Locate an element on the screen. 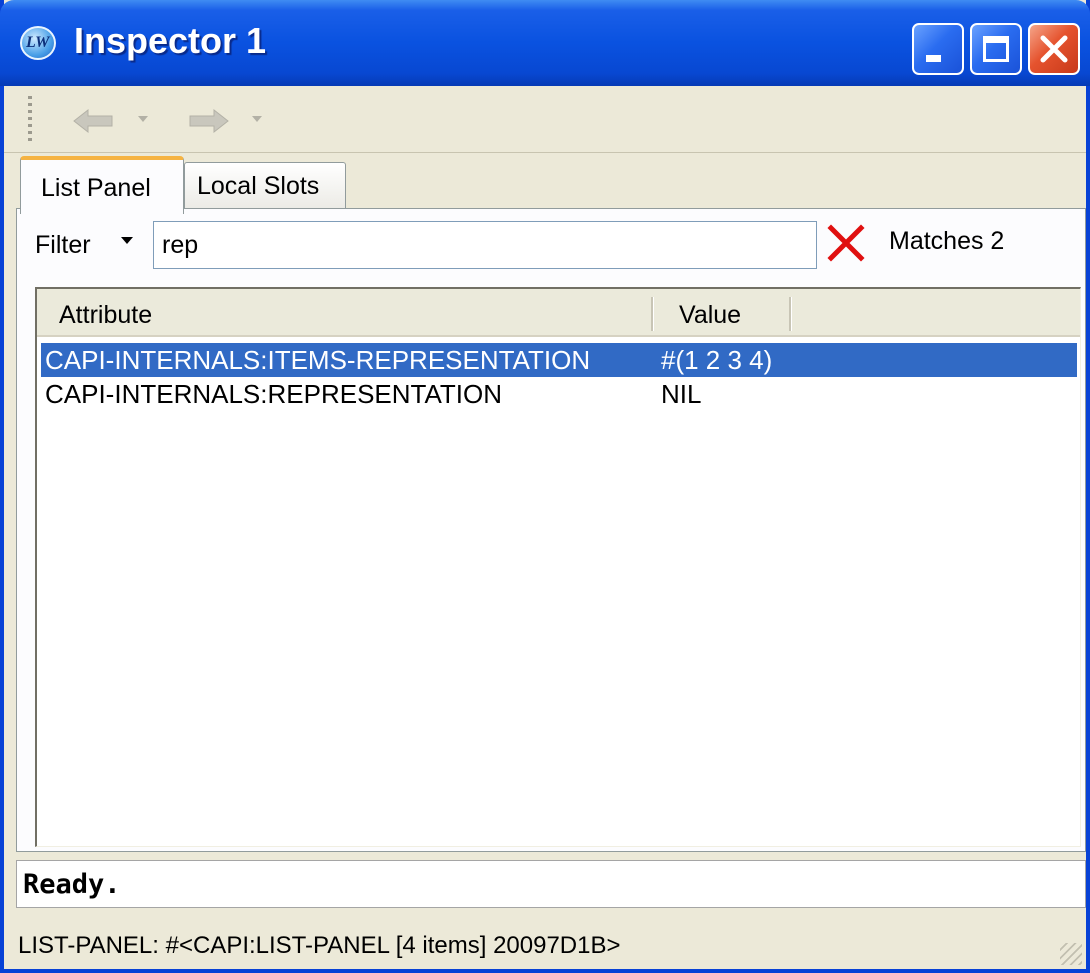 This screenshot has width=1090, height=973. close-icon is located at coordinates (1054, 49).